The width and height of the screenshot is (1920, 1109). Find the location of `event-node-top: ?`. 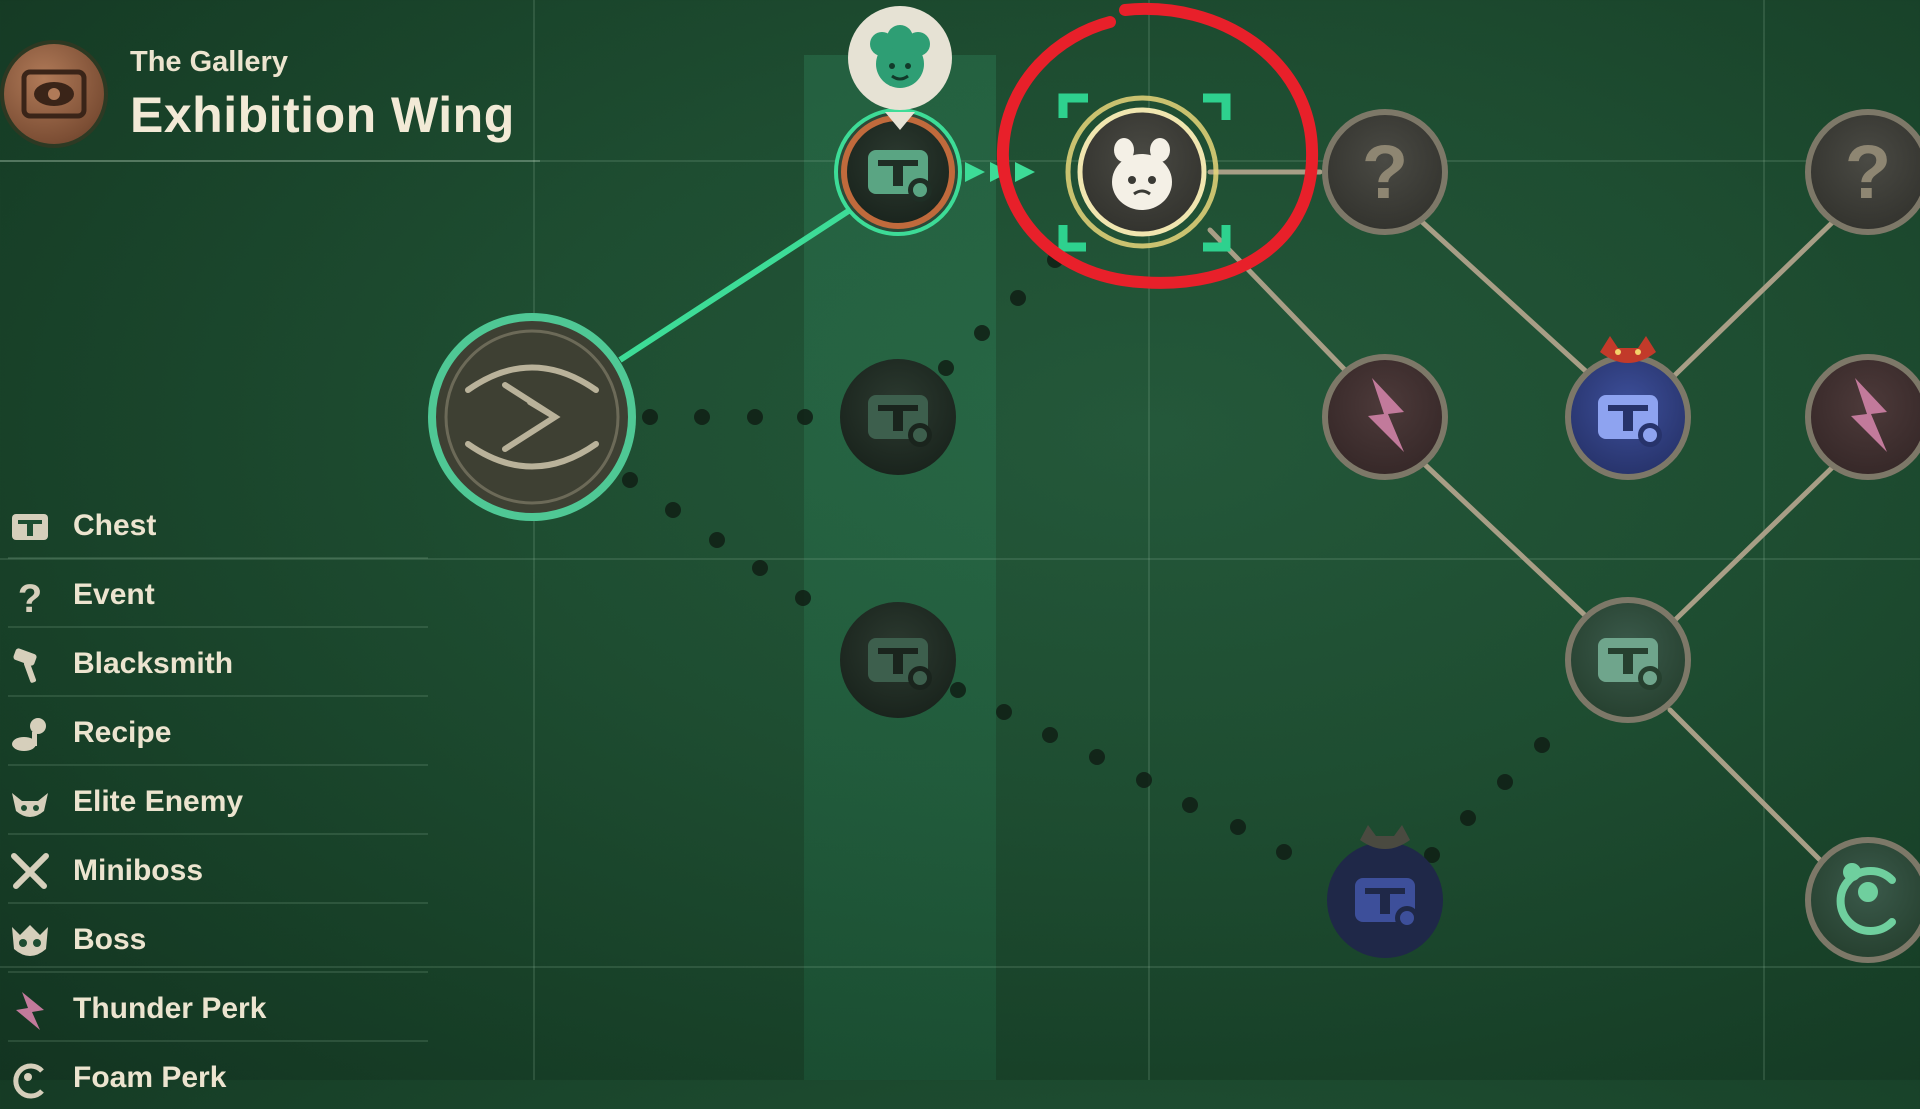

event-node-top: ? is located at coordinates (1385, 172).